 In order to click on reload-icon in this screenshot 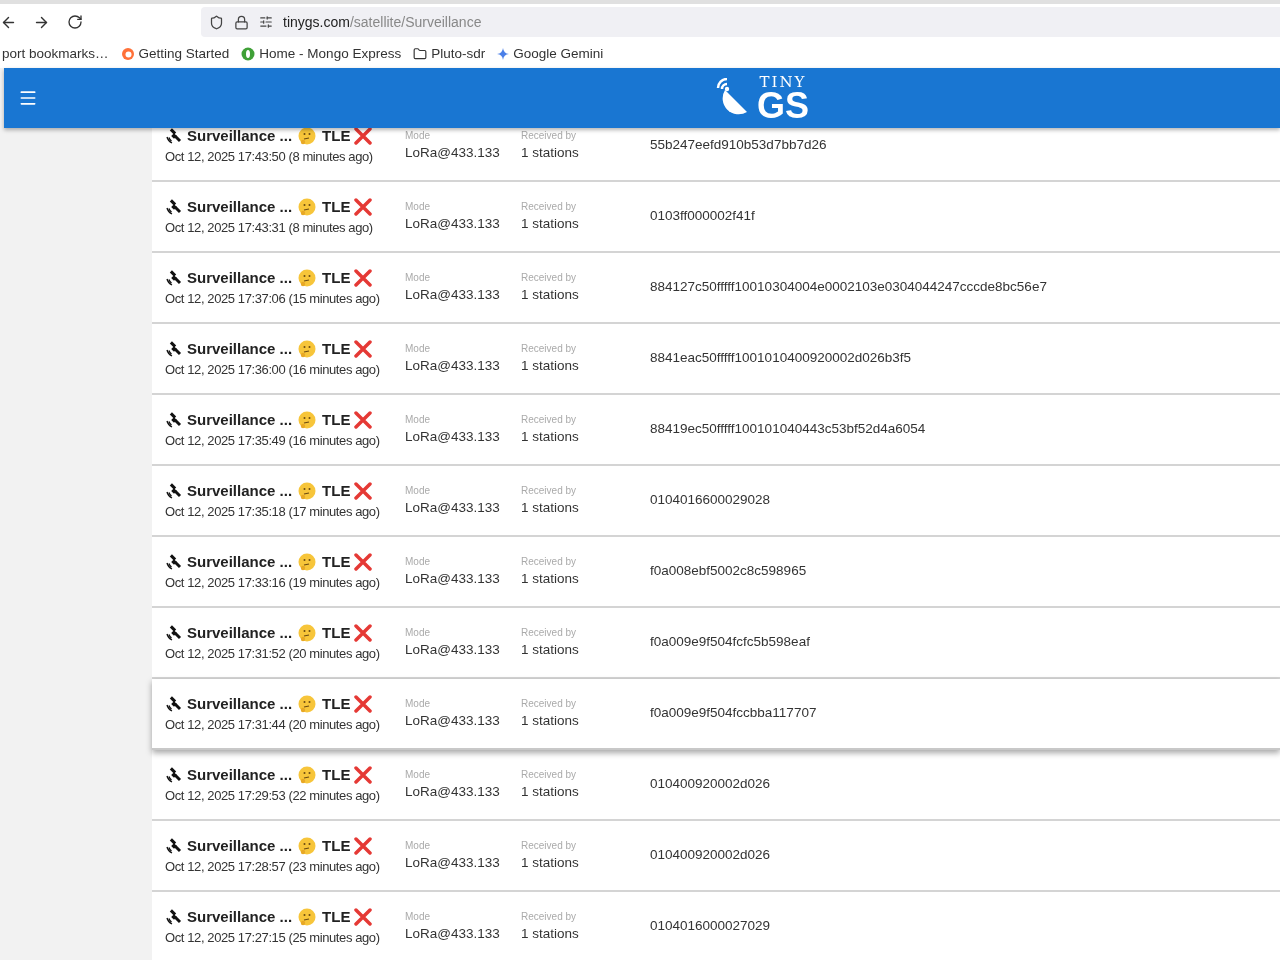, I will do `click(75, 22)`.